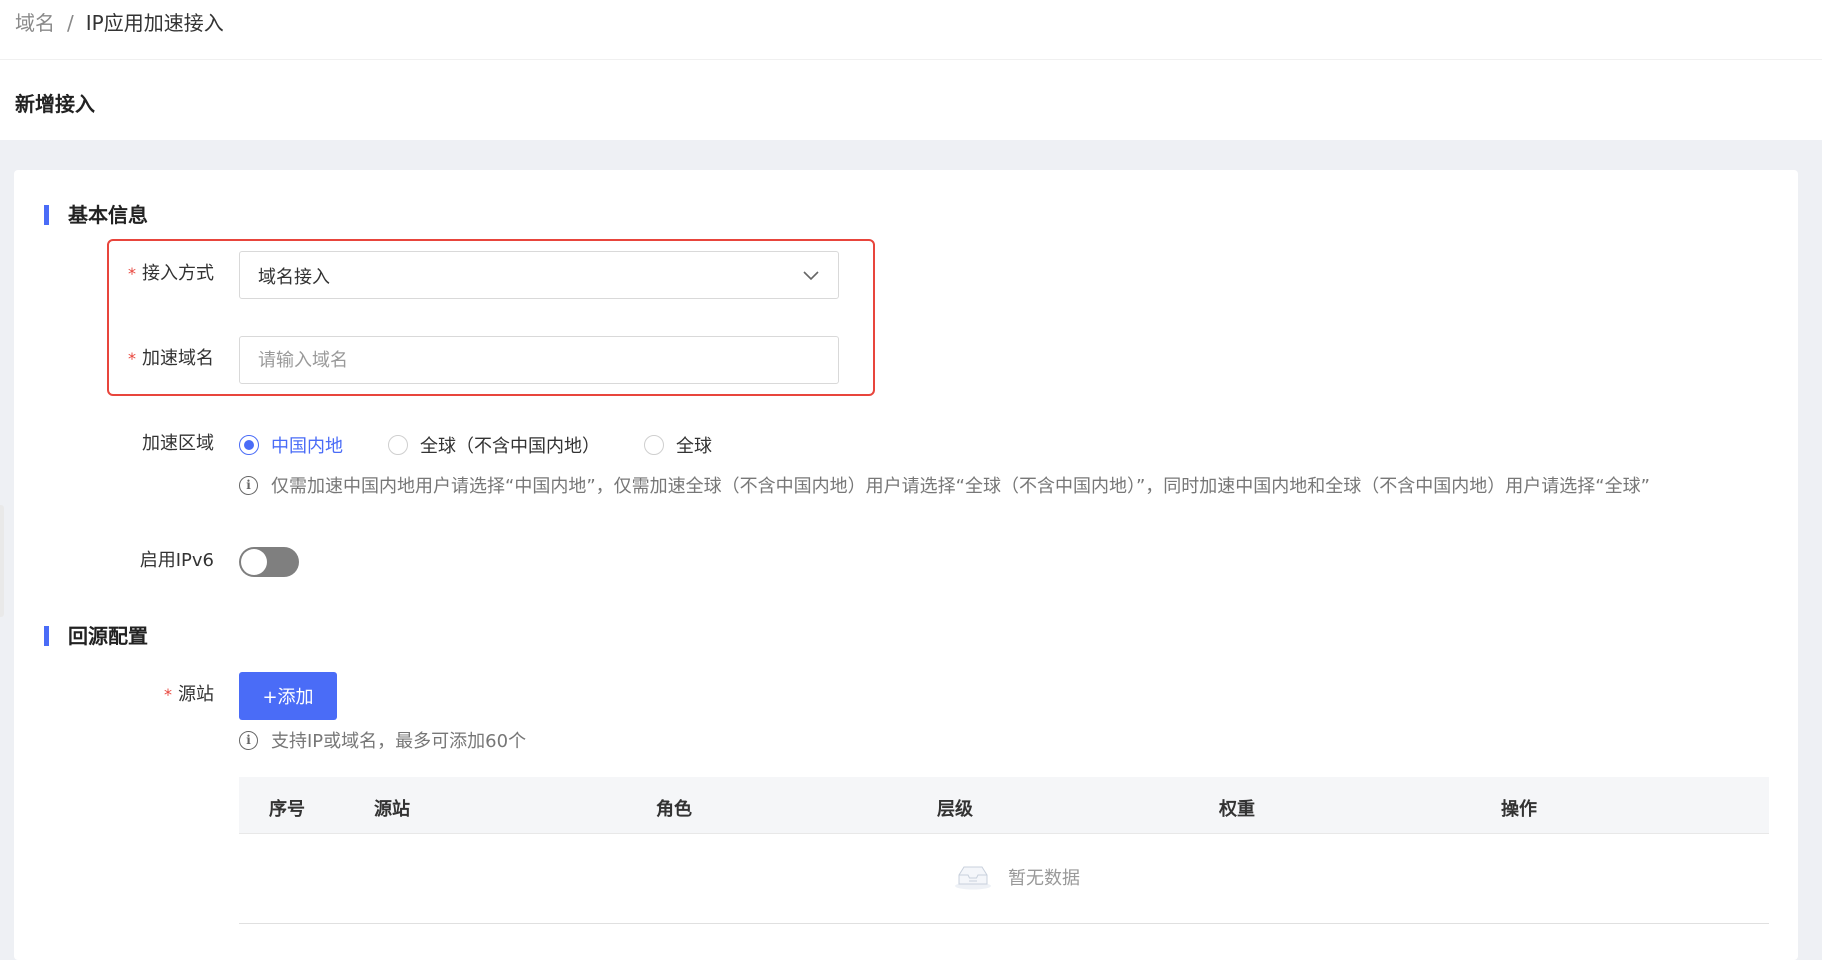 Image resolution: width=1822 pixels, height=960 pixels. I want to click on column-header-origin: 源站, so click(392, 809).